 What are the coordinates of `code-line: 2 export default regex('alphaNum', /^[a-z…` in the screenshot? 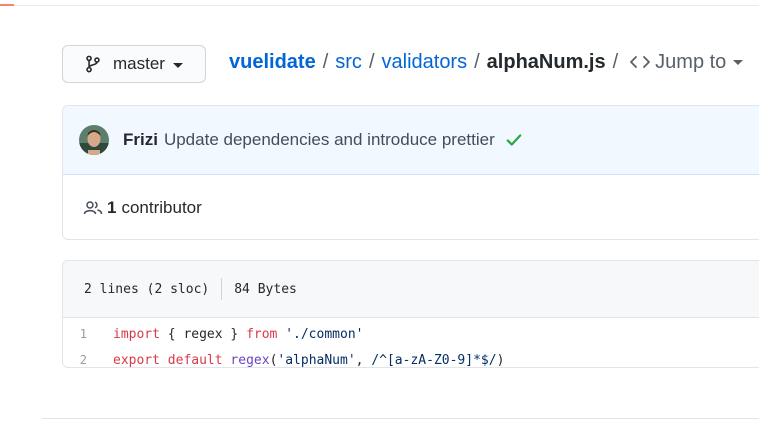 It's located at (411, 357).